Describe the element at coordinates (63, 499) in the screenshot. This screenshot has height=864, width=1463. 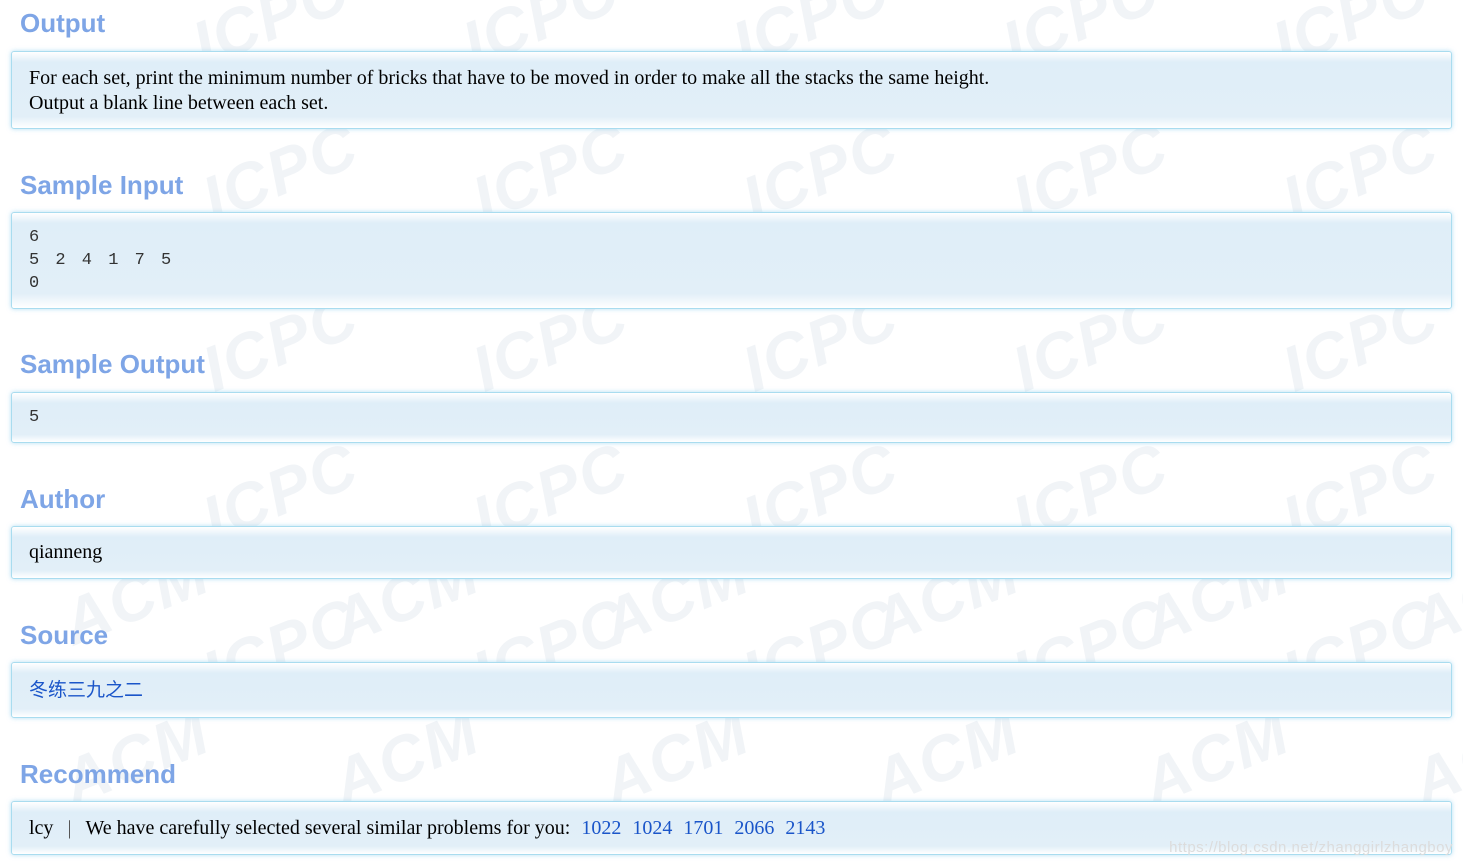
I see `author-heading: Author` at that location.